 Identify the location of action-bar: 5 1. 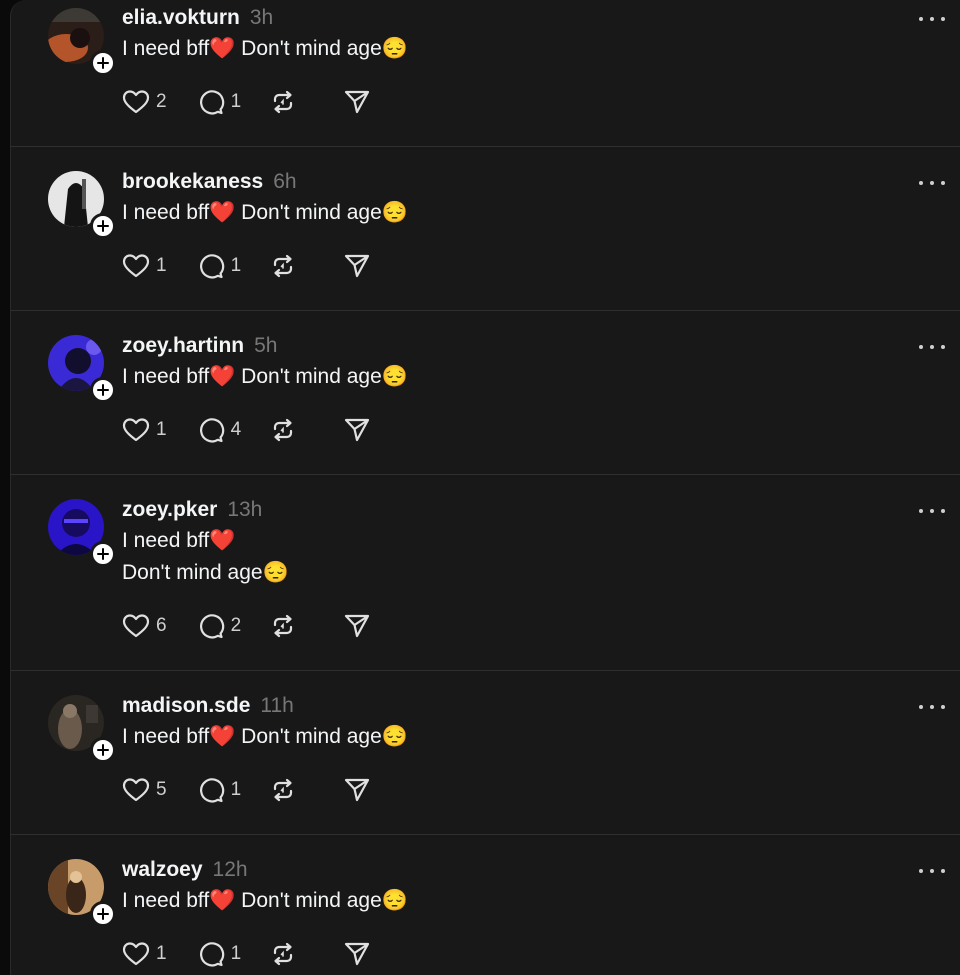
(511, 790).